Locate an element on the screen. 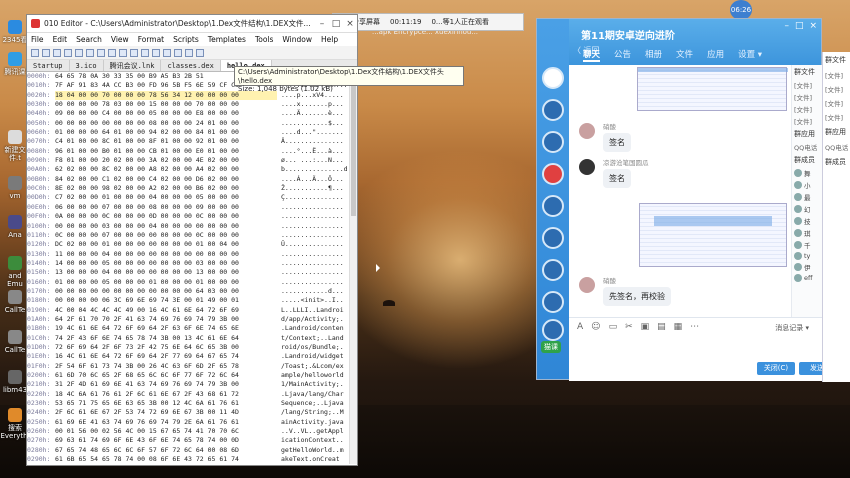  close-file-icon is located at coordinates (79, 52).